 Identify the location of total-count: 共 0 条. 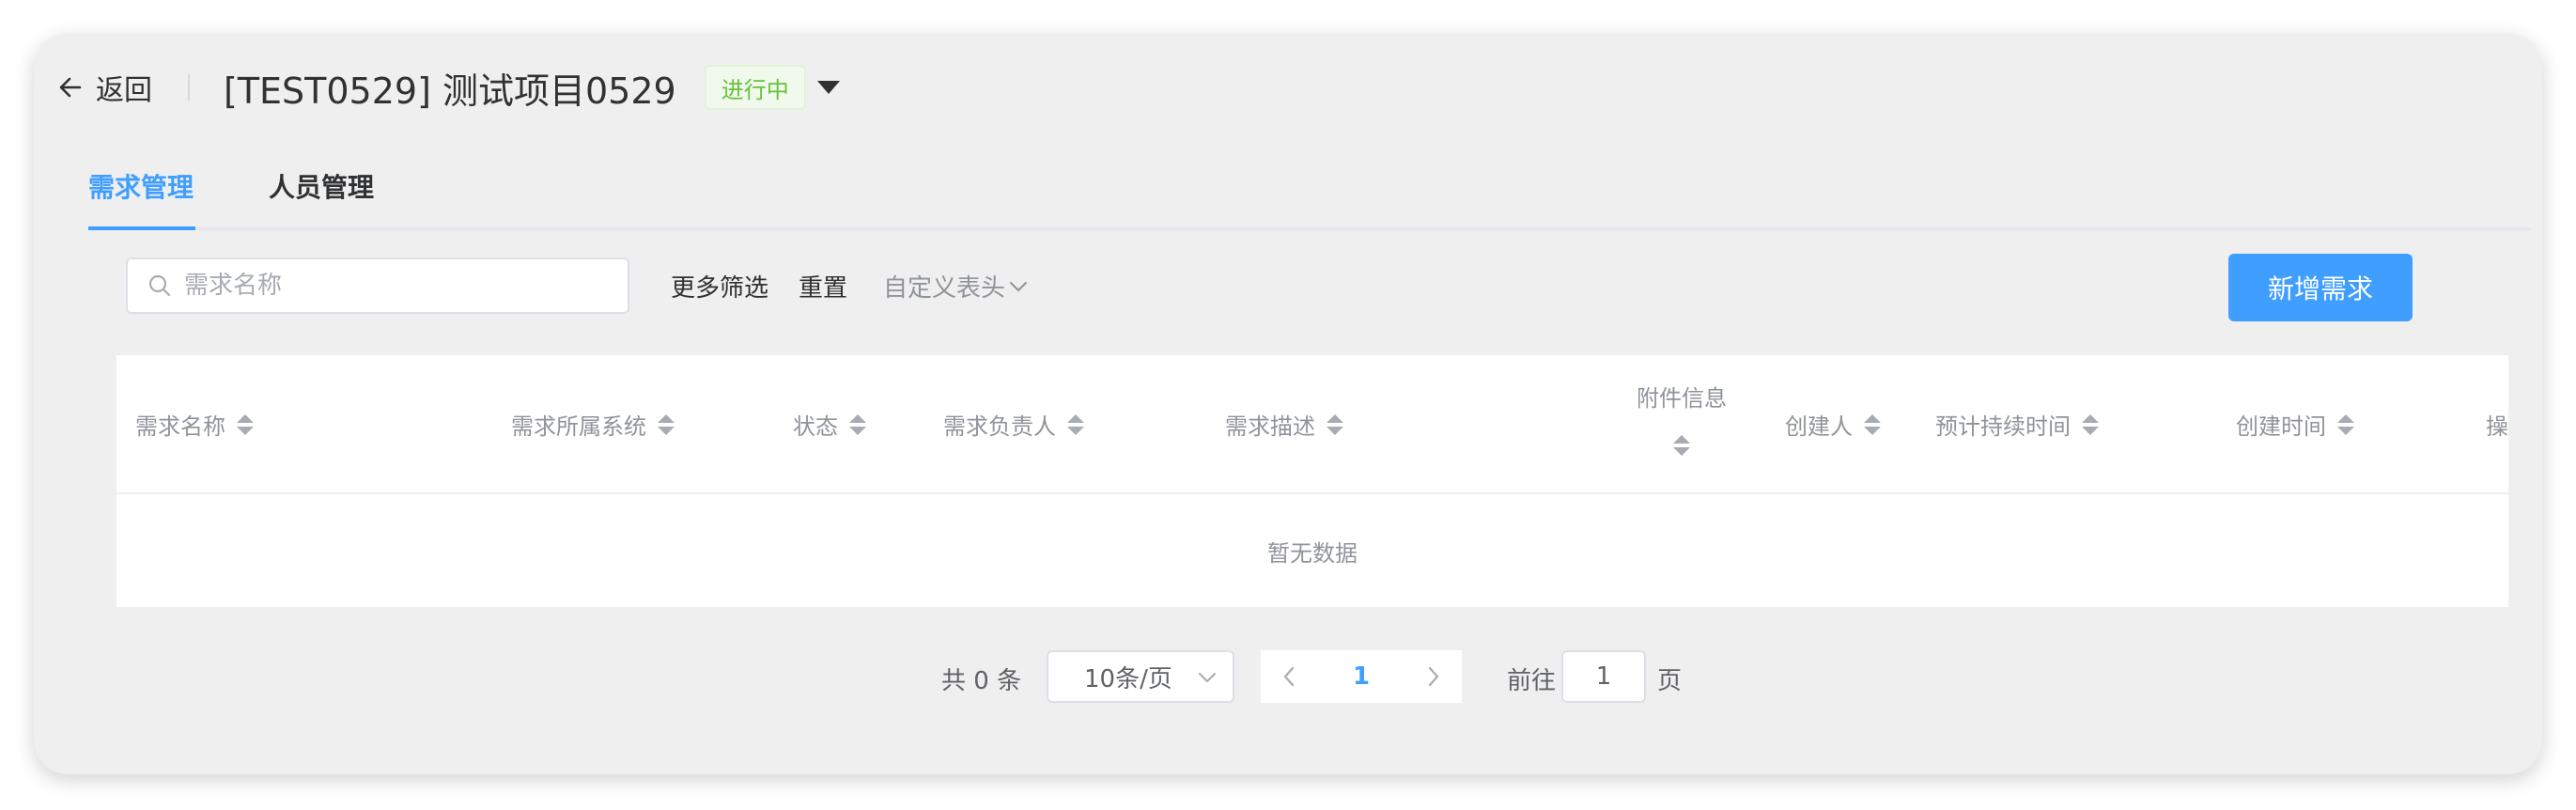
(982, 681).